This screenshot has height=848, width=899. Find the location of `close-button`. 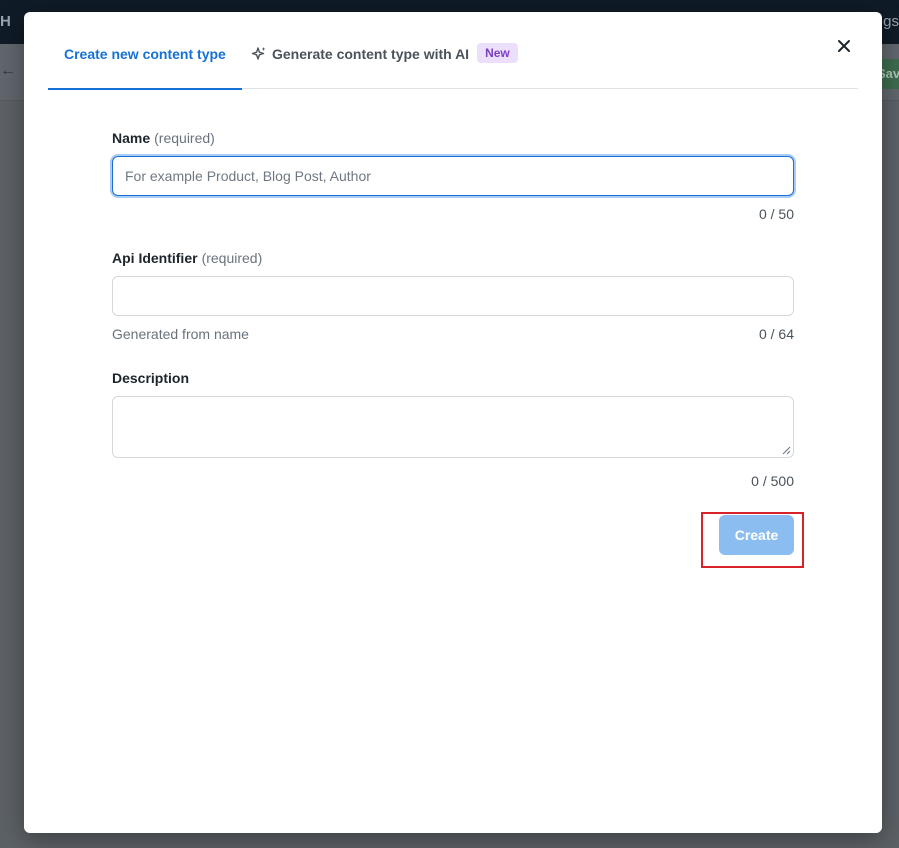

close-button is located at coordinates (844, 46).